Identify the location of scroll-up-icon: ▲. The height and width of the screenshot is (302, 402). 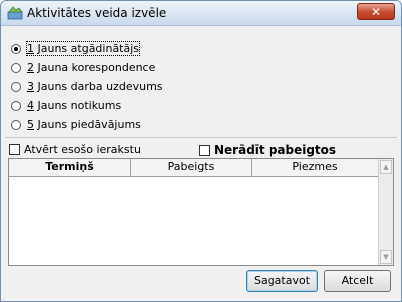
(386, 167).